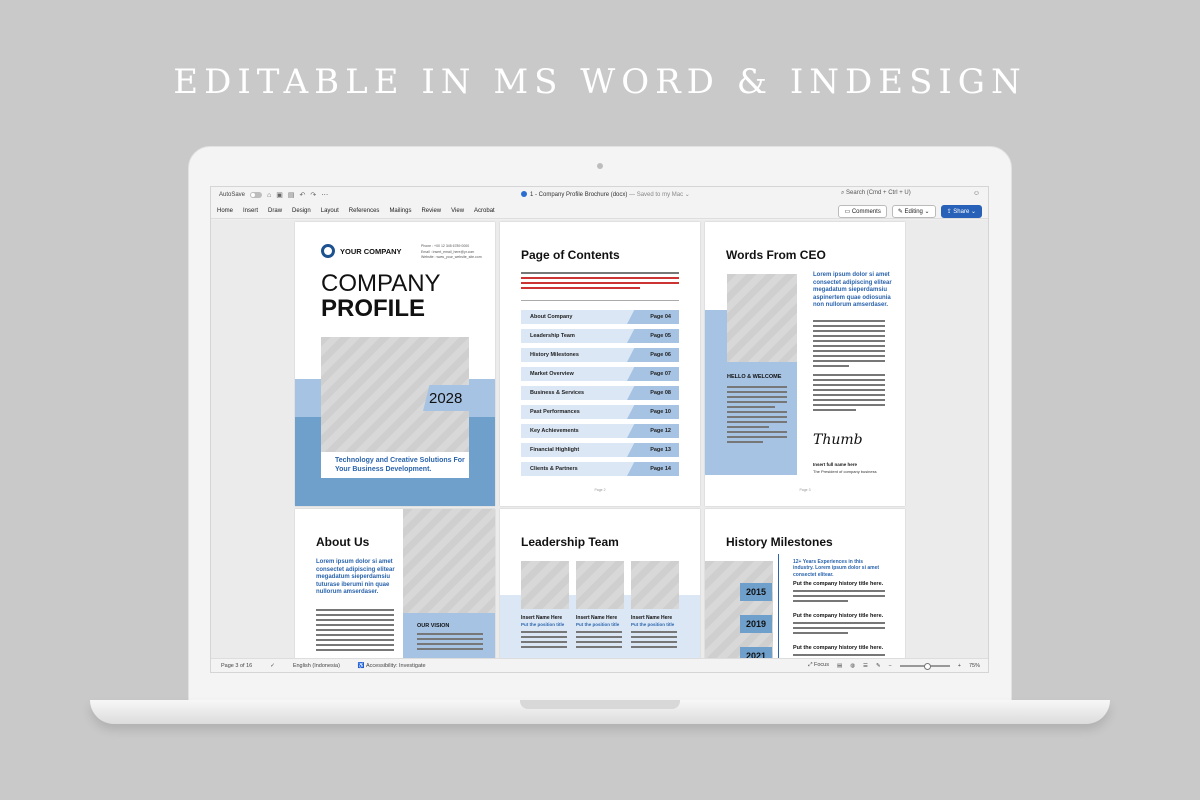  I want to click on zoom-level: 75%, so click(974, 666).